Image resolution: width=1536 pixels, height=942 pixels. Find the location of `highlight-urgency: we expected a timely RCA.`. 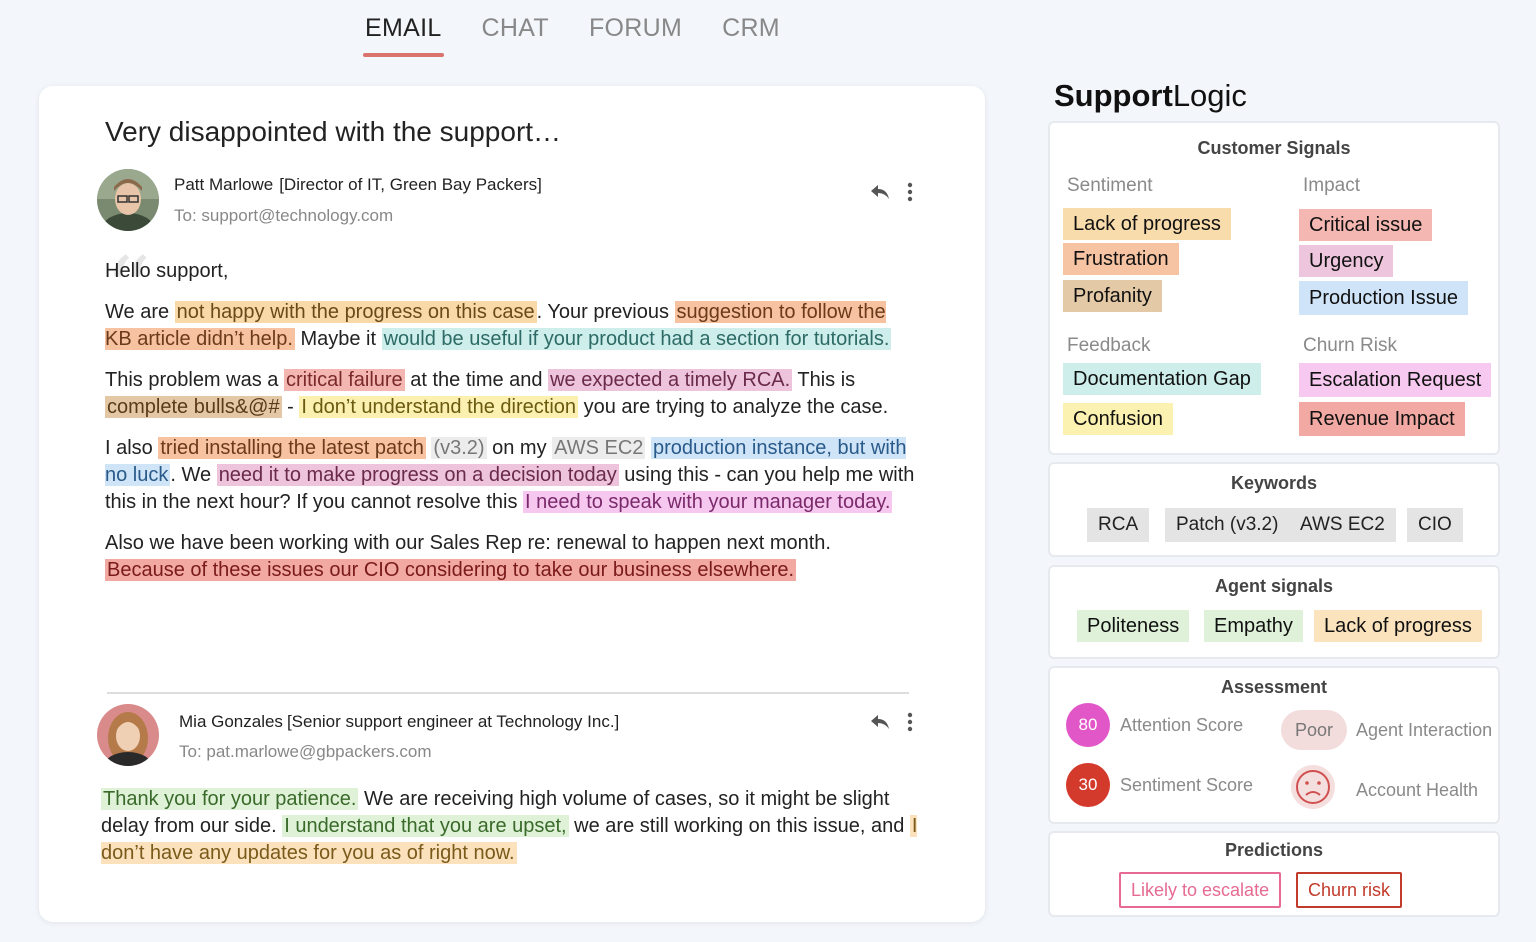

highlight-urgency: we expected a timely RCA. is located at coordinates (670, 380).